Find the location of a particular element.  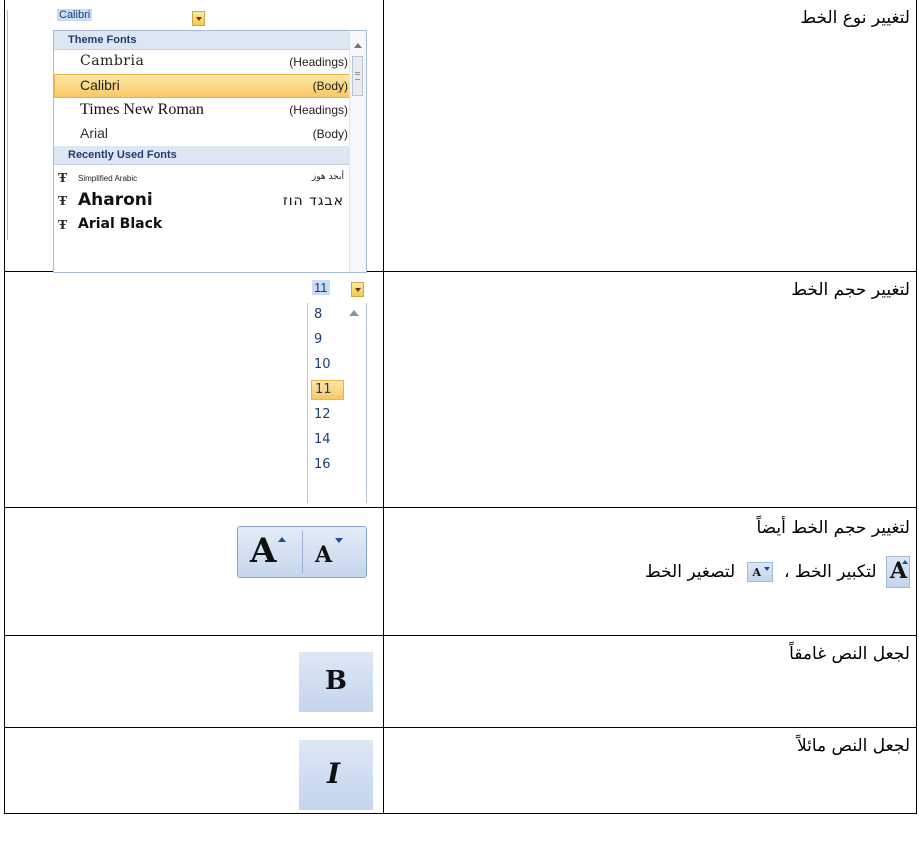

font-option-times-new-roman: Times New Roman (Headings) is located at coordinates (202, 110).